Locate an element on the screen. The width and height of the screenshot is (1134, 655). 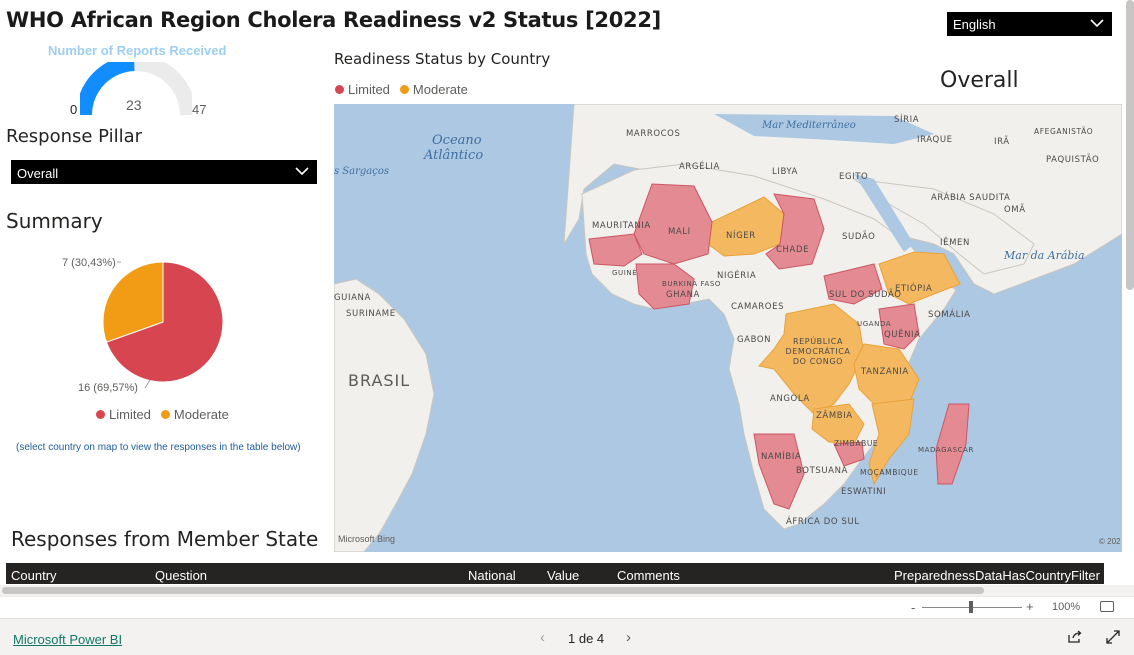
country-label: ETIÓPIA is located at coordinates (913, 288).